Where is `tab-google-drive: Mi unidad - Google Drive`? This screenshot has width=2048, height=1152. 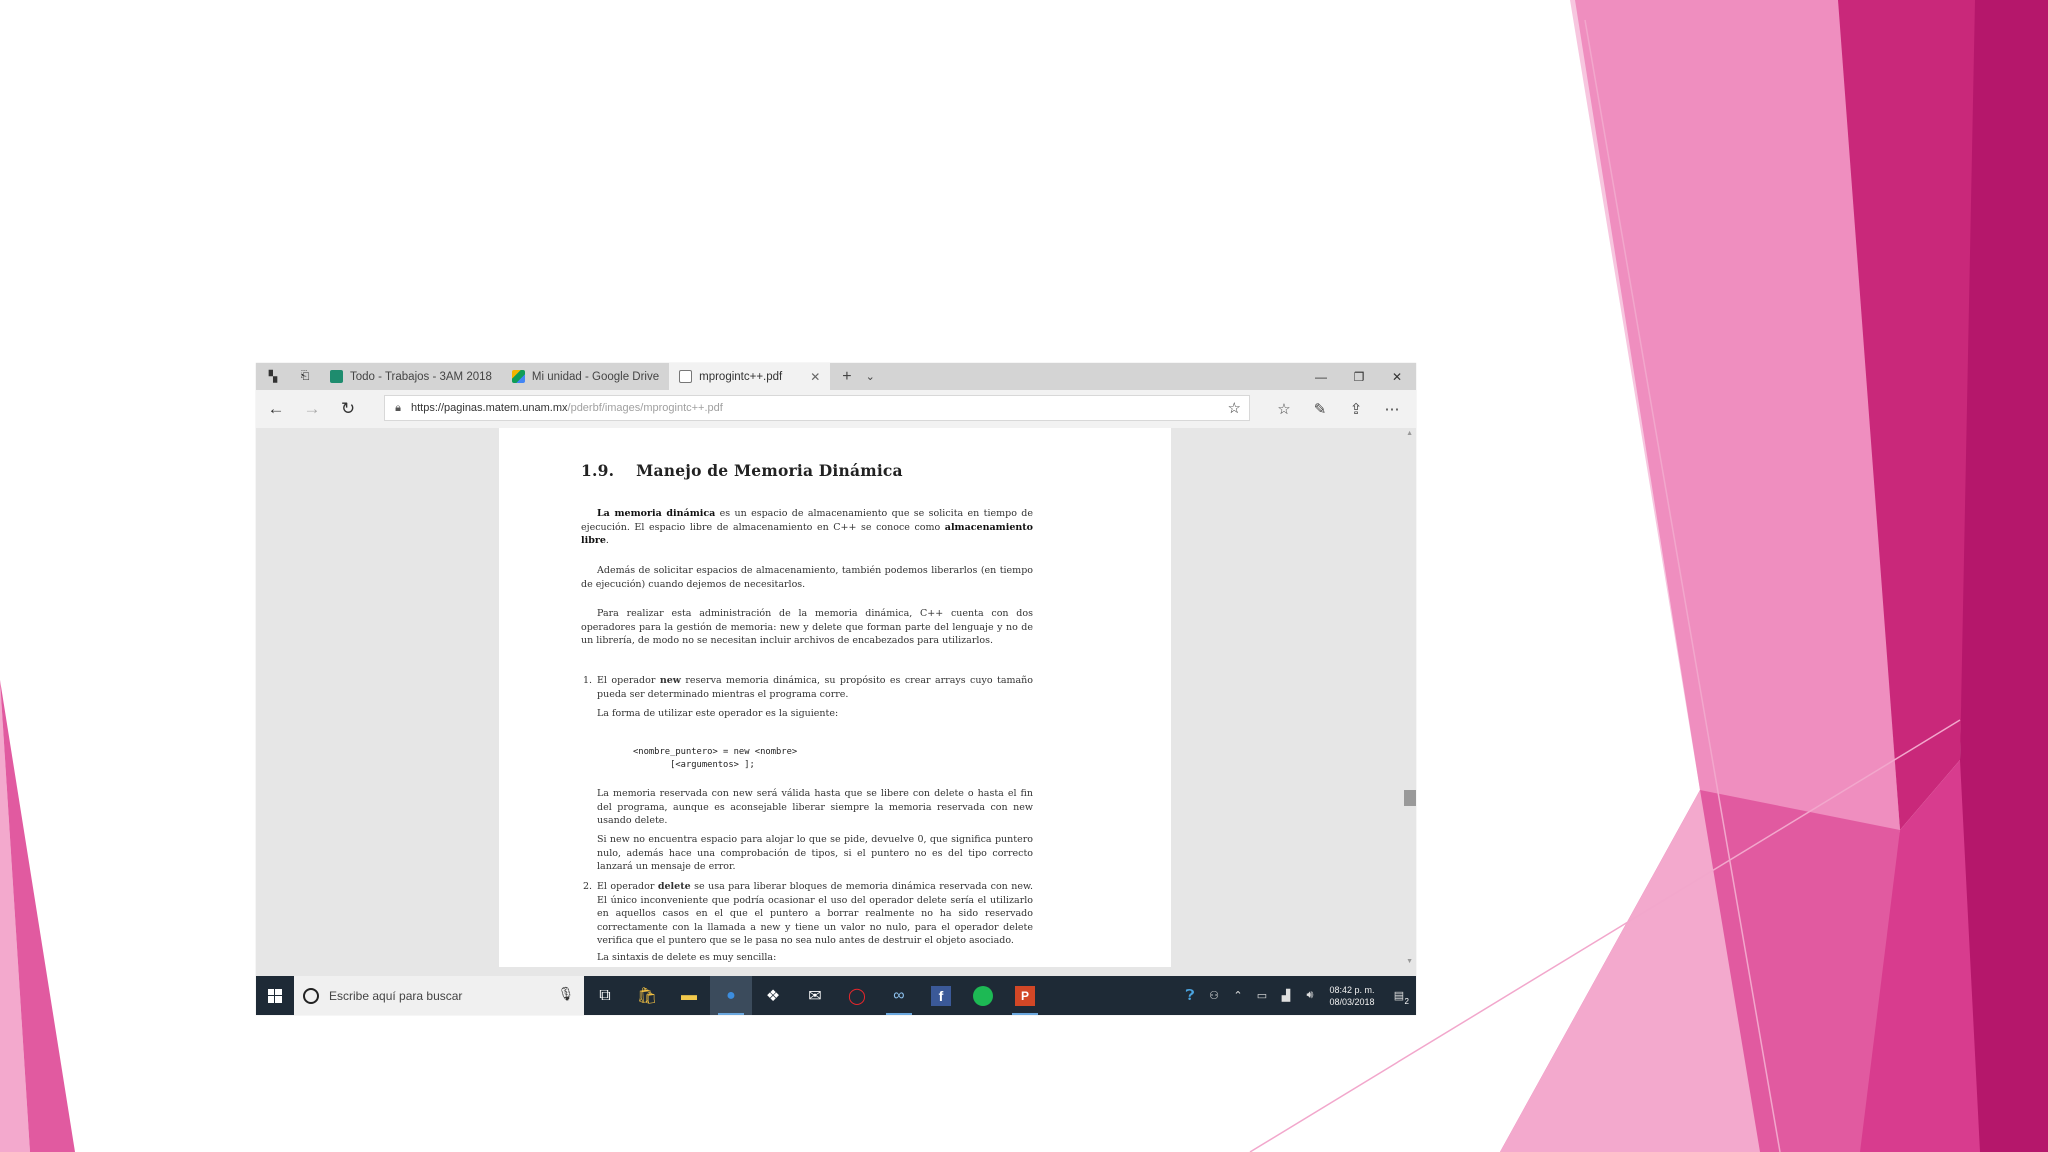
tab-google-drive: Mi unidad - Google Drive is located at coordinates (585, 376).